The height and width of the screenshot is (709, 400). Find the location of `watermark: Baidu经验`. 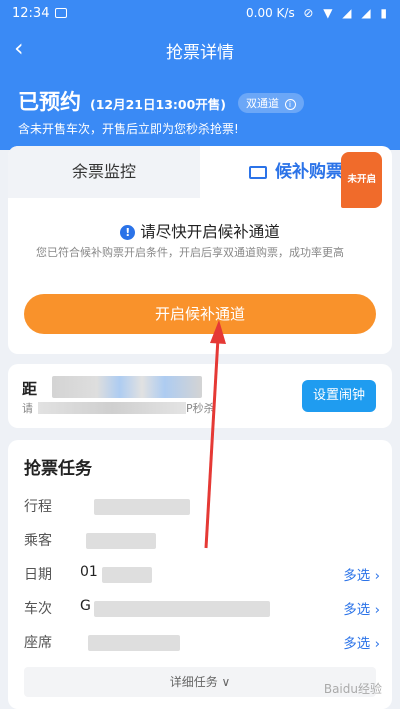

watermark: Baidu经验 is located at coordinates (352, 689).